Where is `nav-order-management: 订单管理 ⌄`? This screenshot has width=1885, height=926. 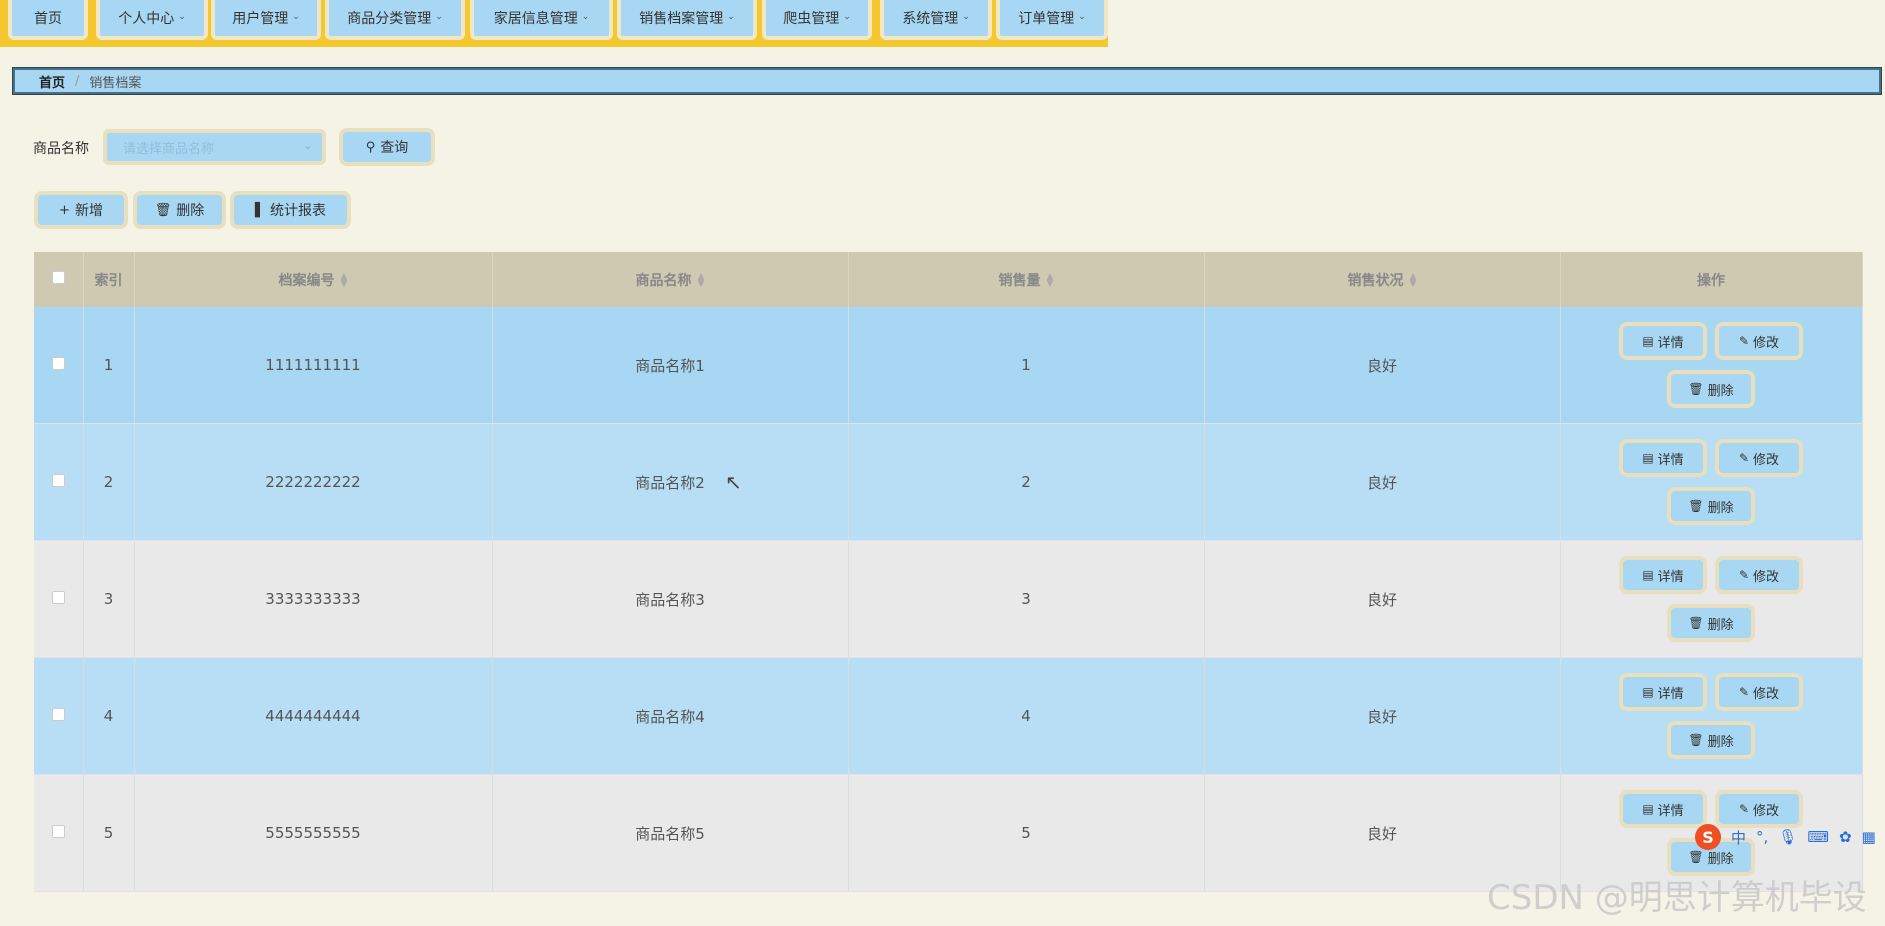 nav-order-management: 订单管理 ⌄ is located at coordinates (1052, 20).